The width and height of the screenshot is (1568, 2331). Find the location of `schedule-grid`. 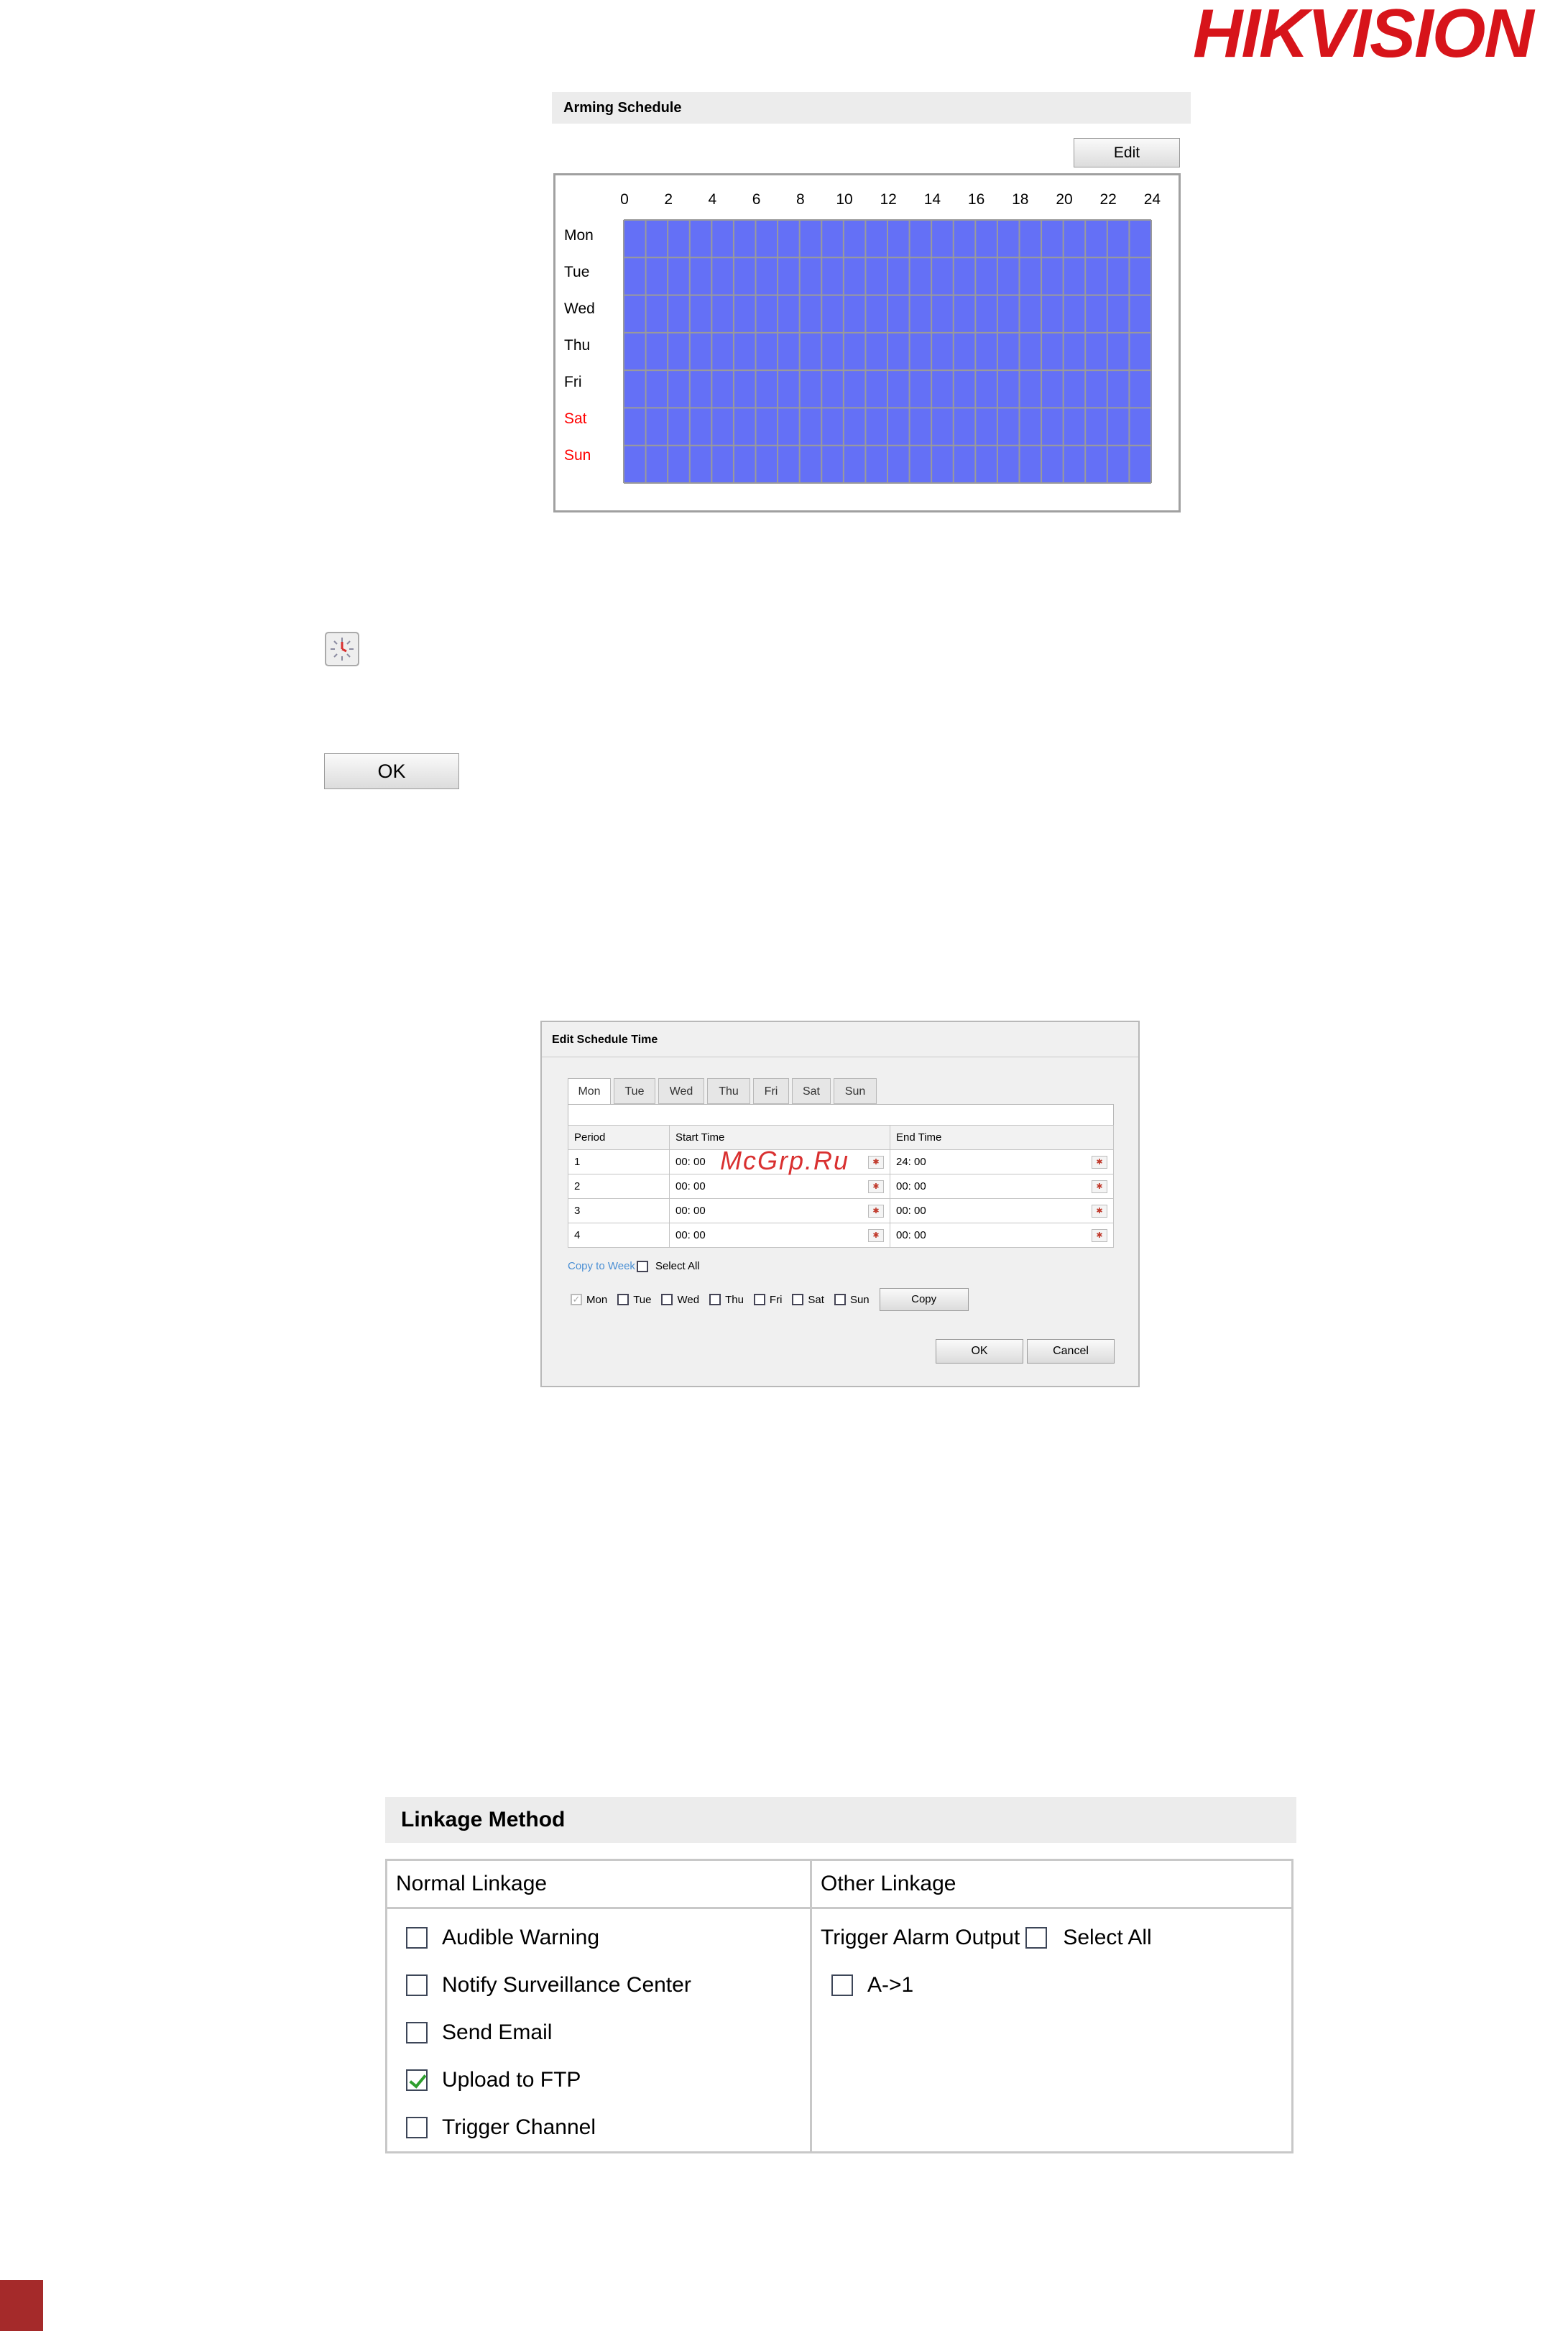

schedule-grid is located at coordinates (887, 351).